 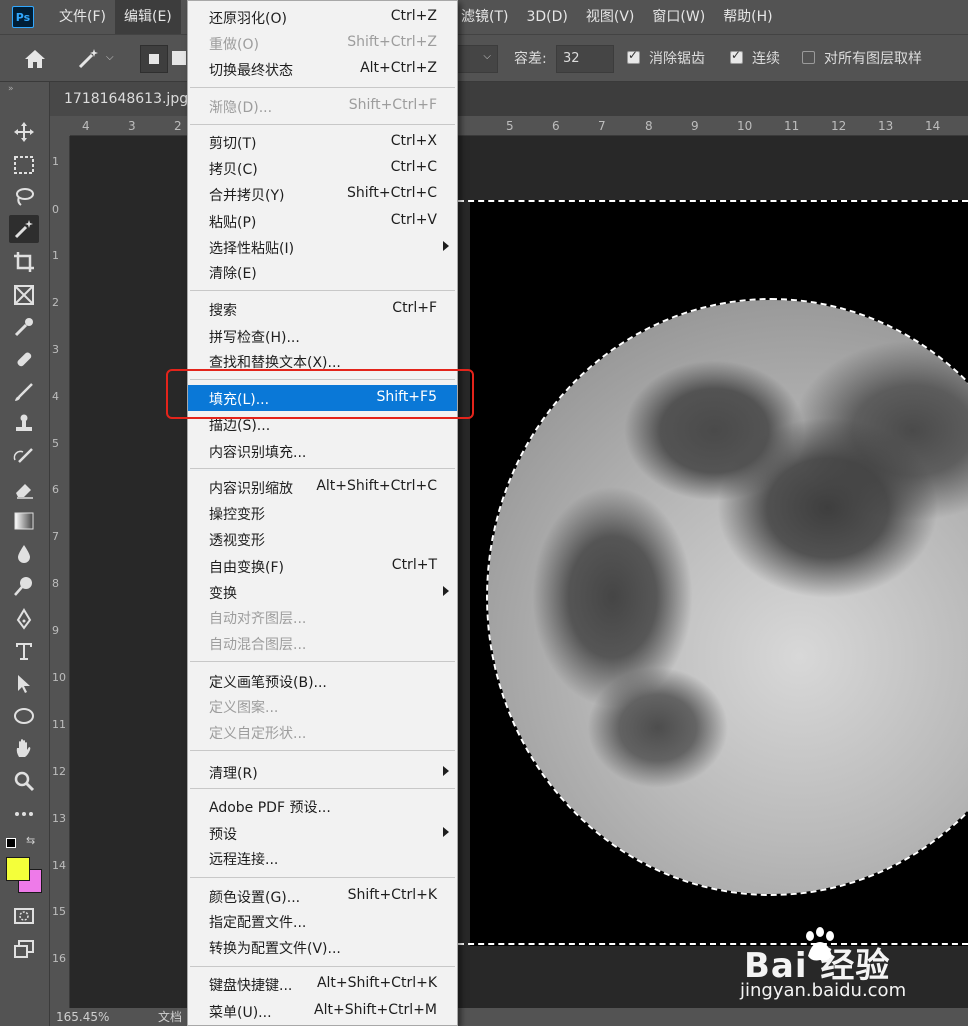 What do you see at coordinates (82, 1017) in the screenshot?
I see `zoom-level: 165.45%` at bounding box center [82, 1017].